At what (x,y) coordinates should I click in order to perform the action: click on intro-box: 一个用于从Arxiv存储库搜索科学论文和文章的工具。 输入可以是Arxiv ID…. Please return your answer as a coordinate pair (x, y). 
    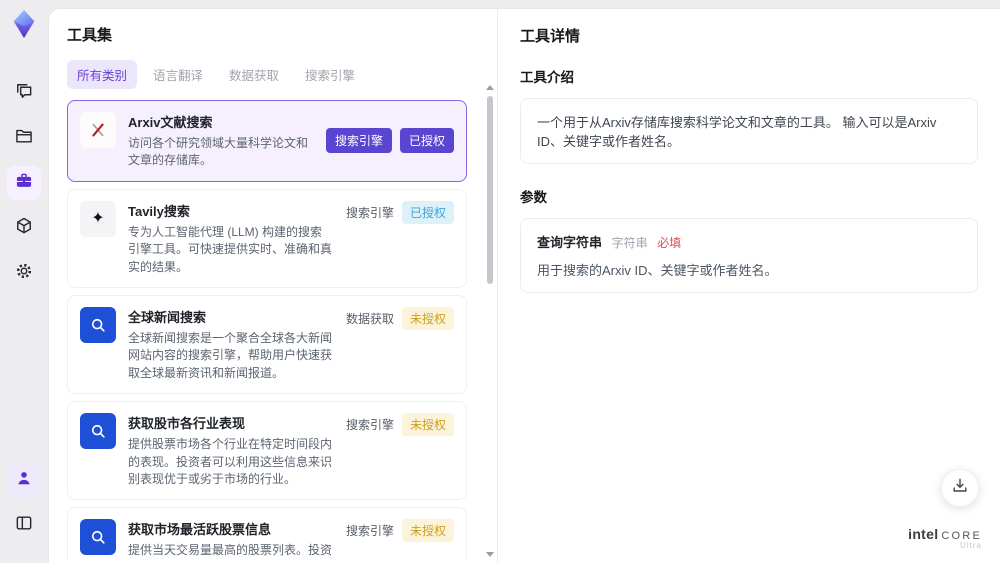
    Looking at the image, I should click on (749, 131).